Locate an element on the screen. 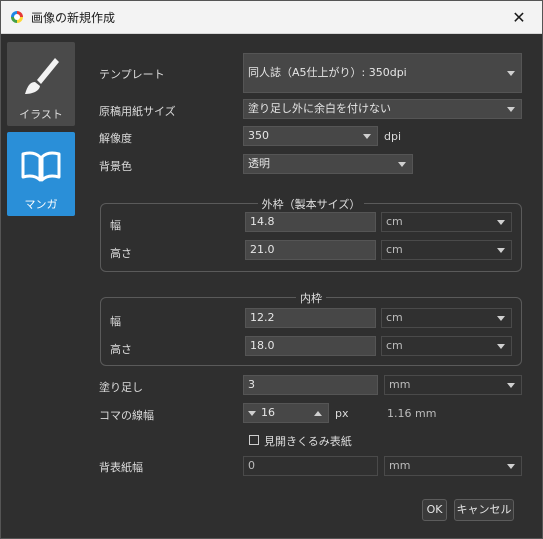 The image size is (543, 539). book-icon is located at coordinates (41, 166).